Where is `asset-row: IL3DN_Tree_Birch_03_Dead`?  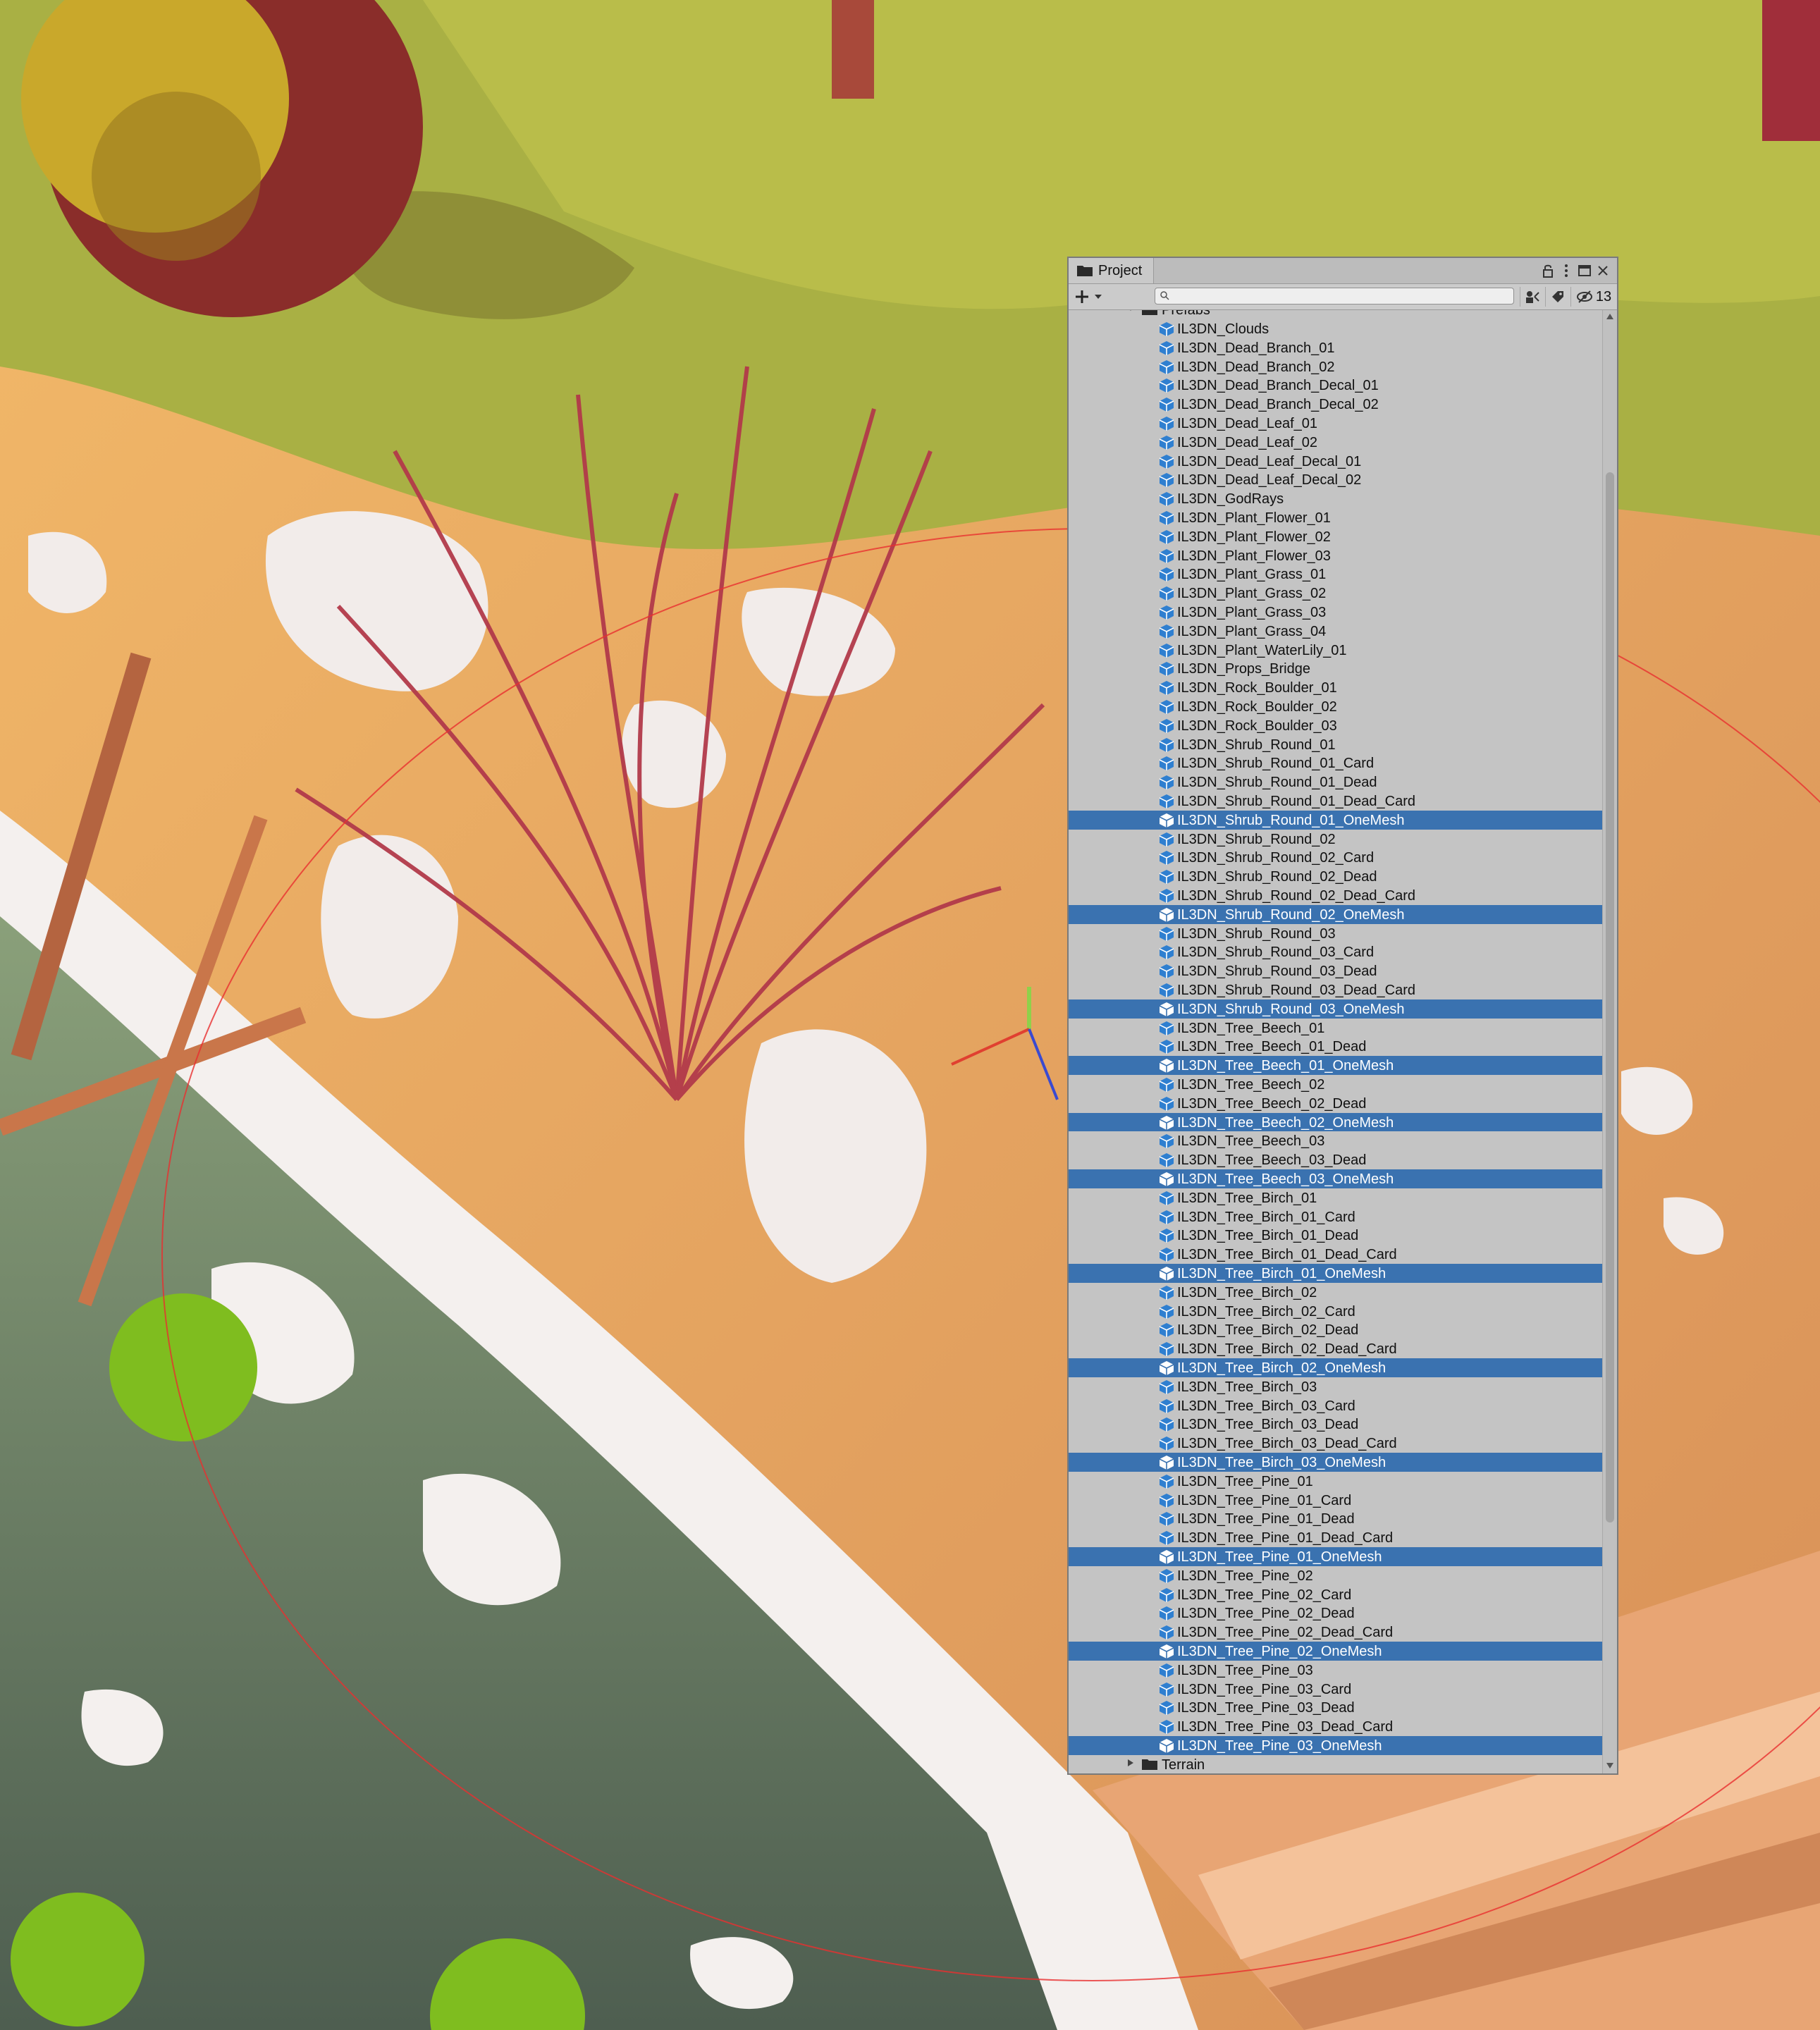 asset-row: IL3DN_Tree_Birch_03_Dead is located at coordinates (1336, 1424).